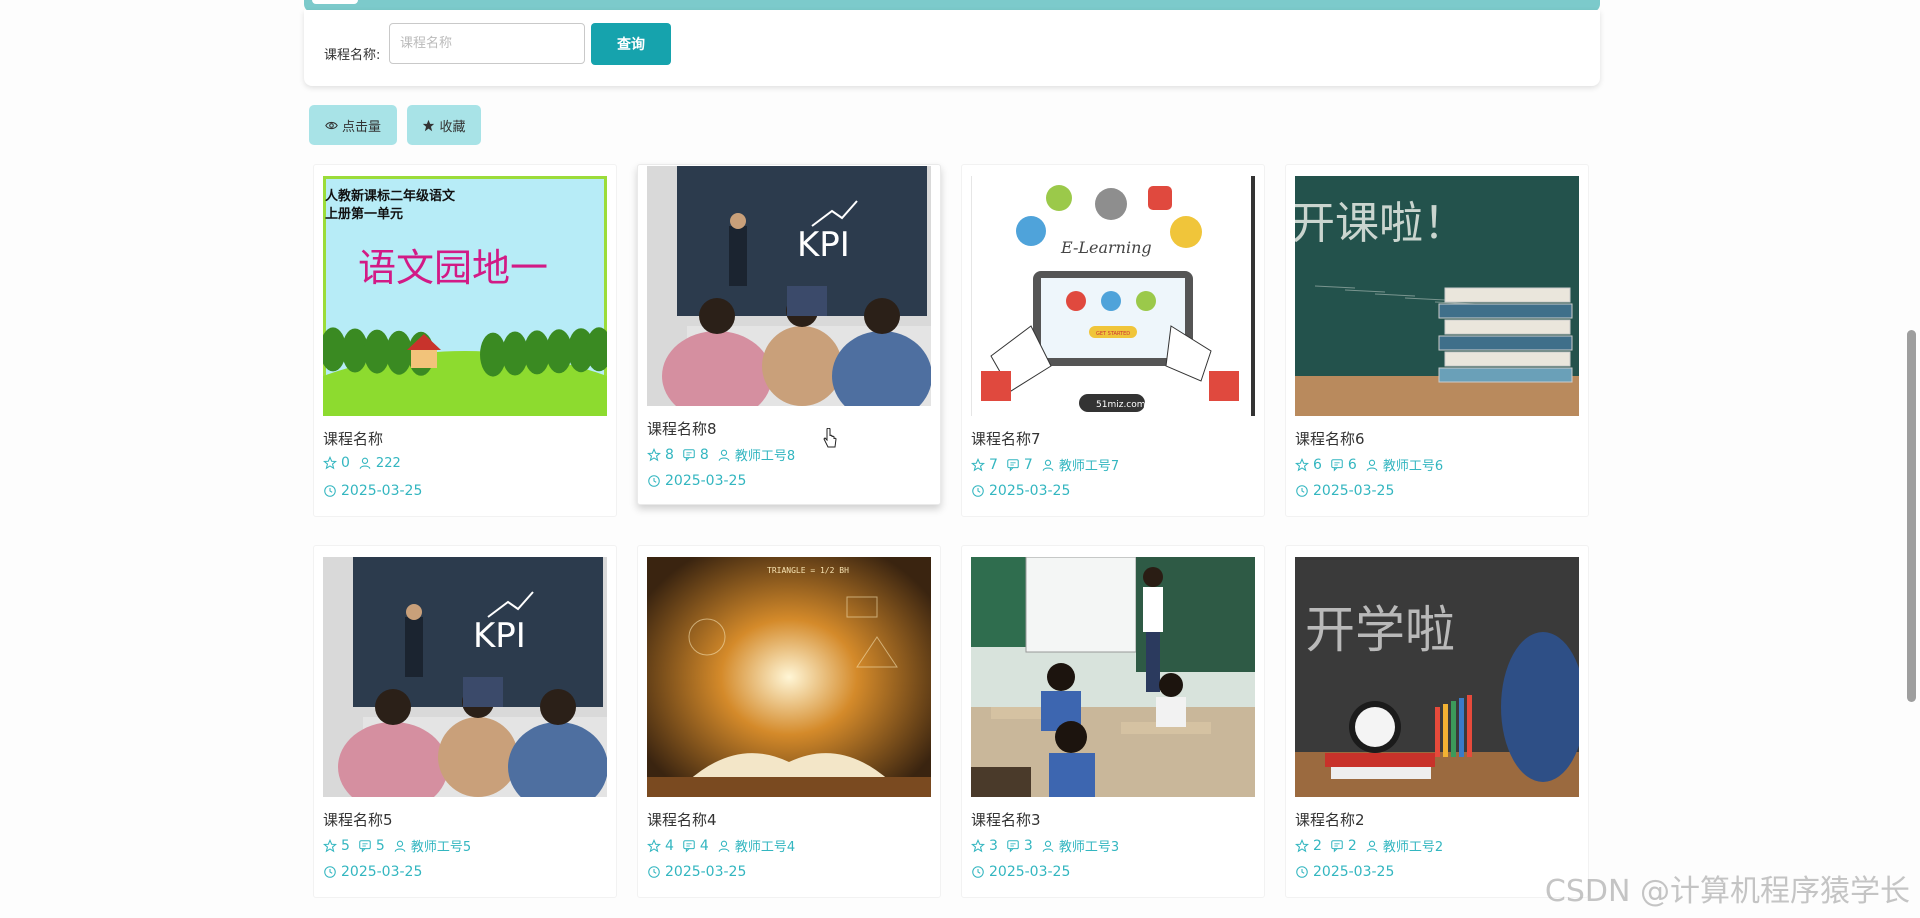 Image resolution: width=1920 pixels, height=918 pixels. What do you see at coordinates (1019, 465) in the screenshot?
I see `comments-count-group: 7` at bounding box center [1019, 465].